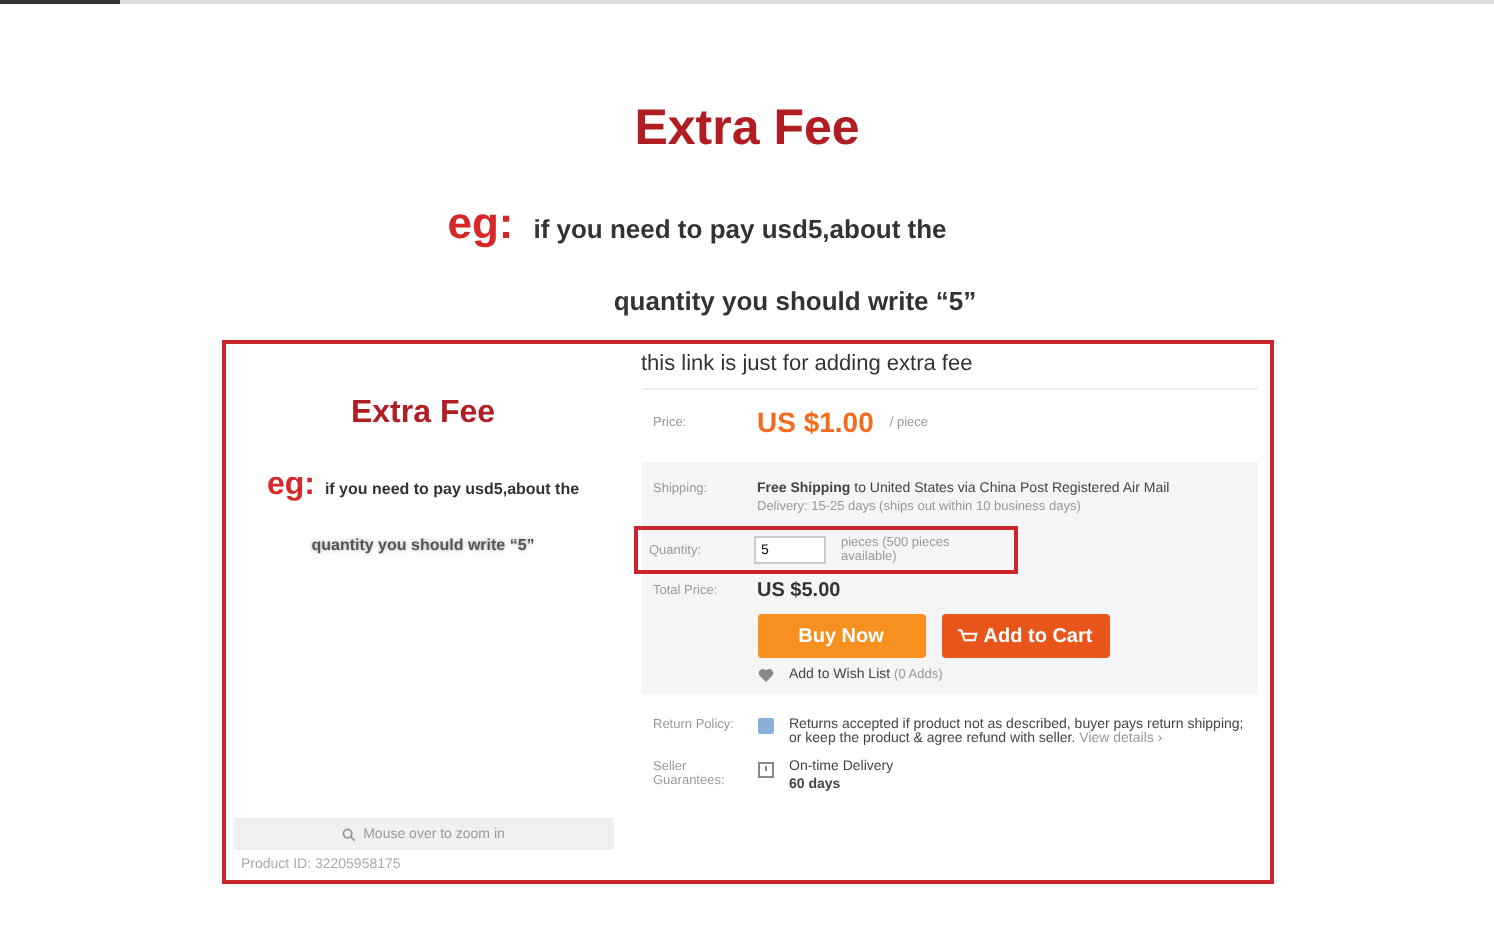 This screenshot has width=1494, height=940. I want to click on checkbox-icon, so click(765, 726).